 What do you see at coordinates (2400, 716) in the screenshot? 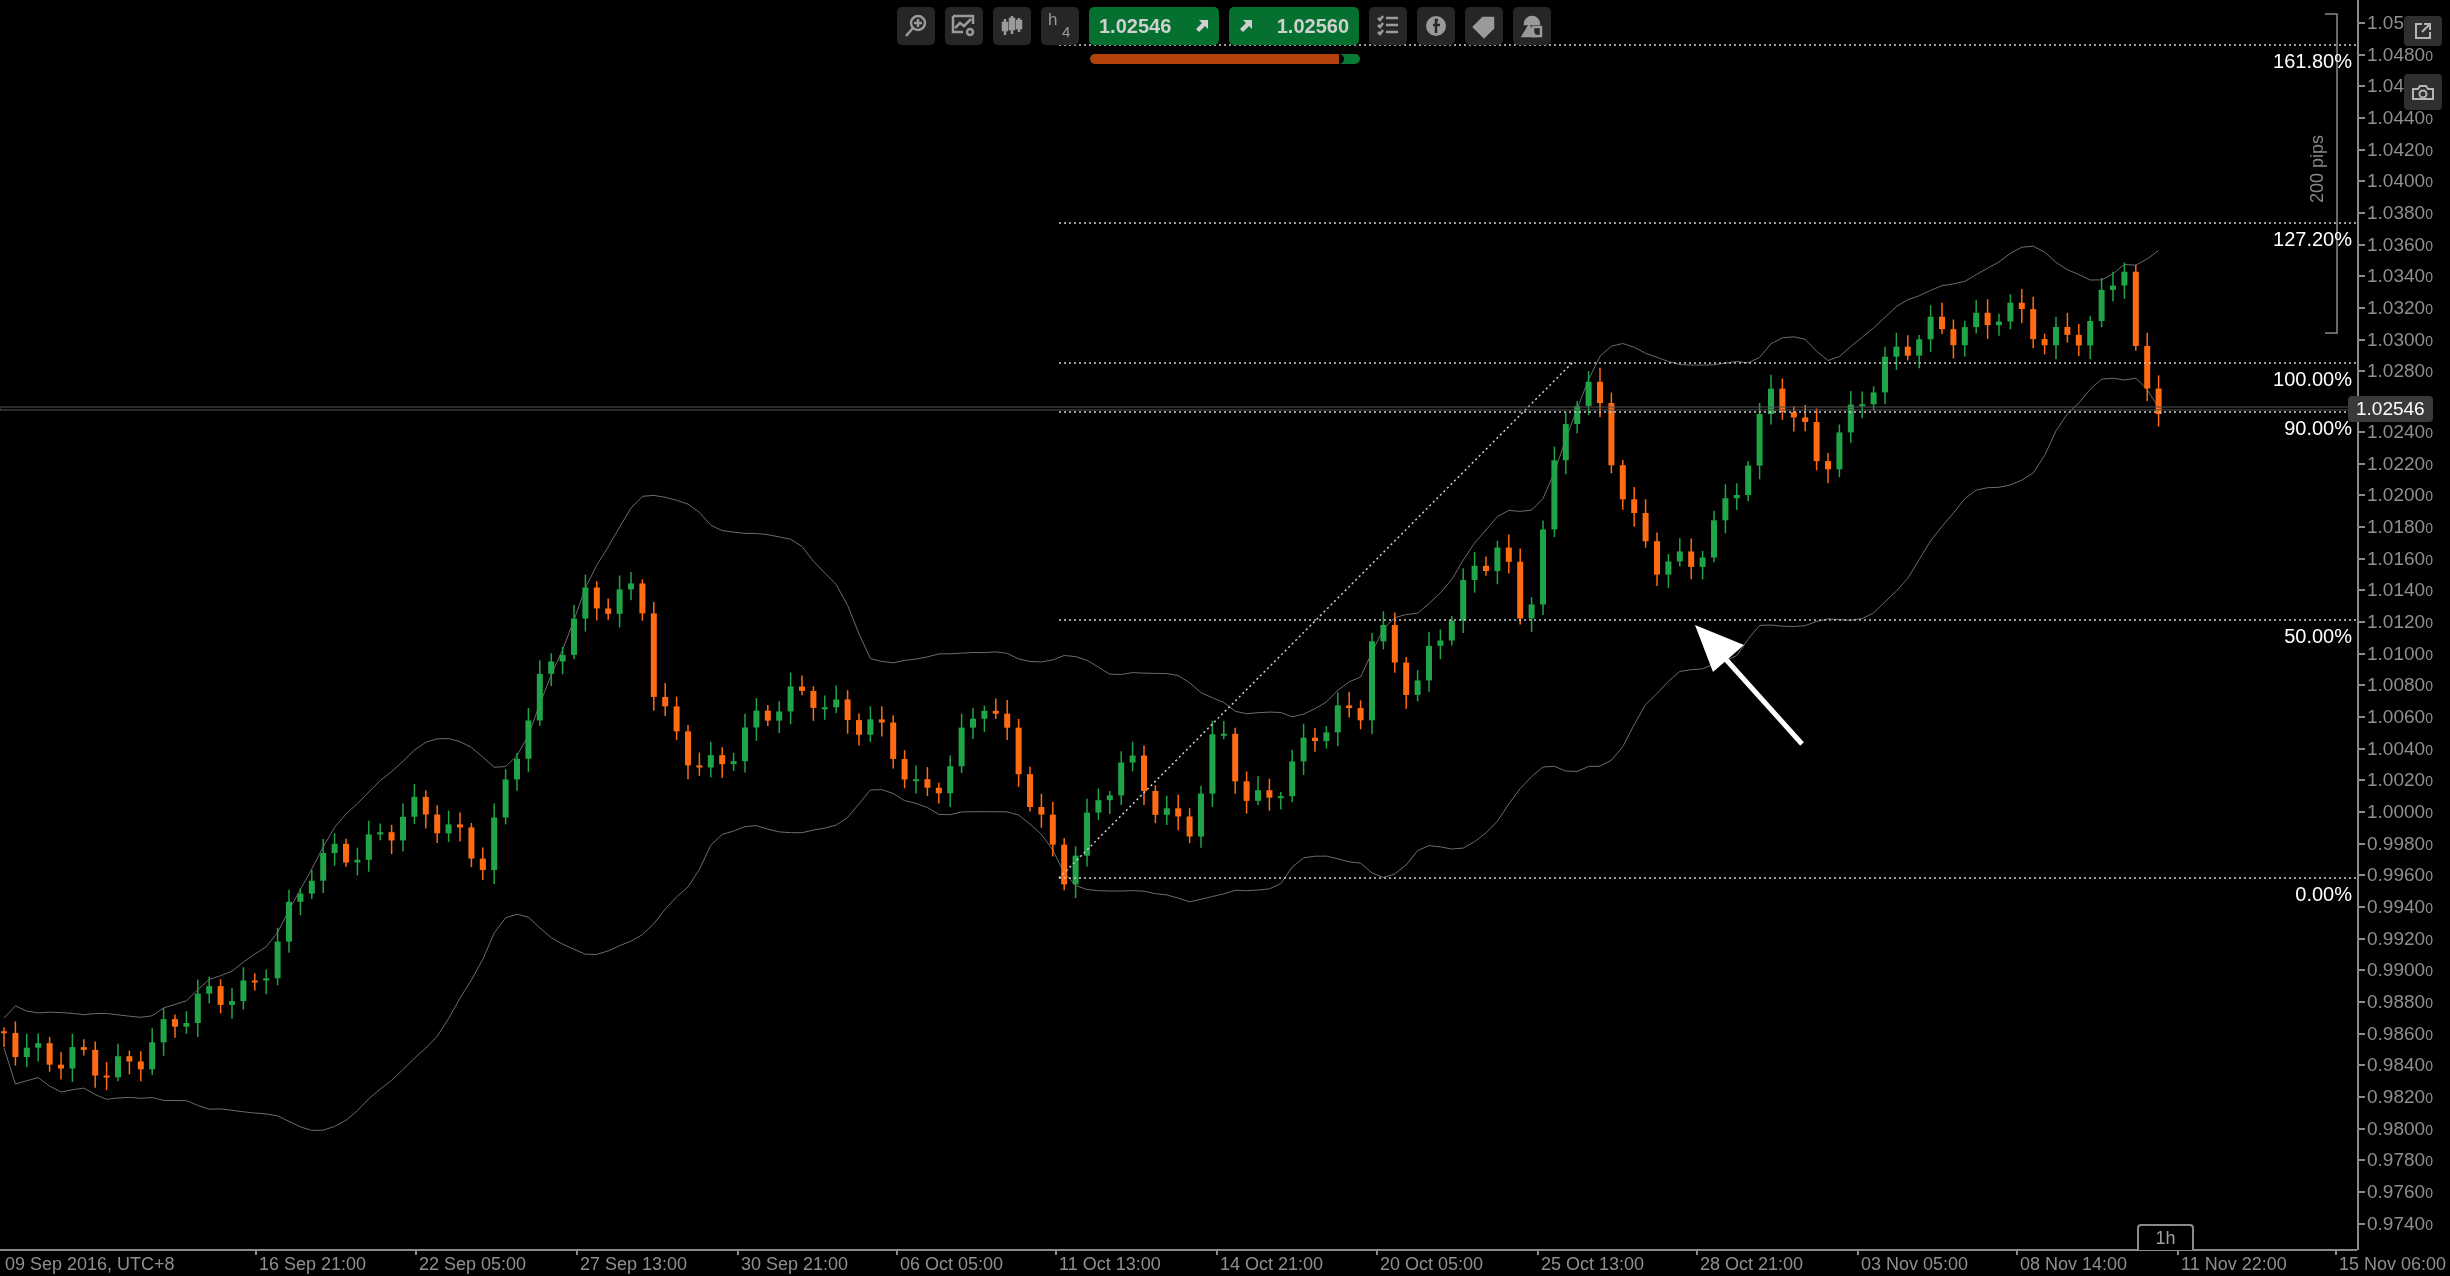
I see `price-axis-label: 1.00600` at bounding box center [2400, 716].